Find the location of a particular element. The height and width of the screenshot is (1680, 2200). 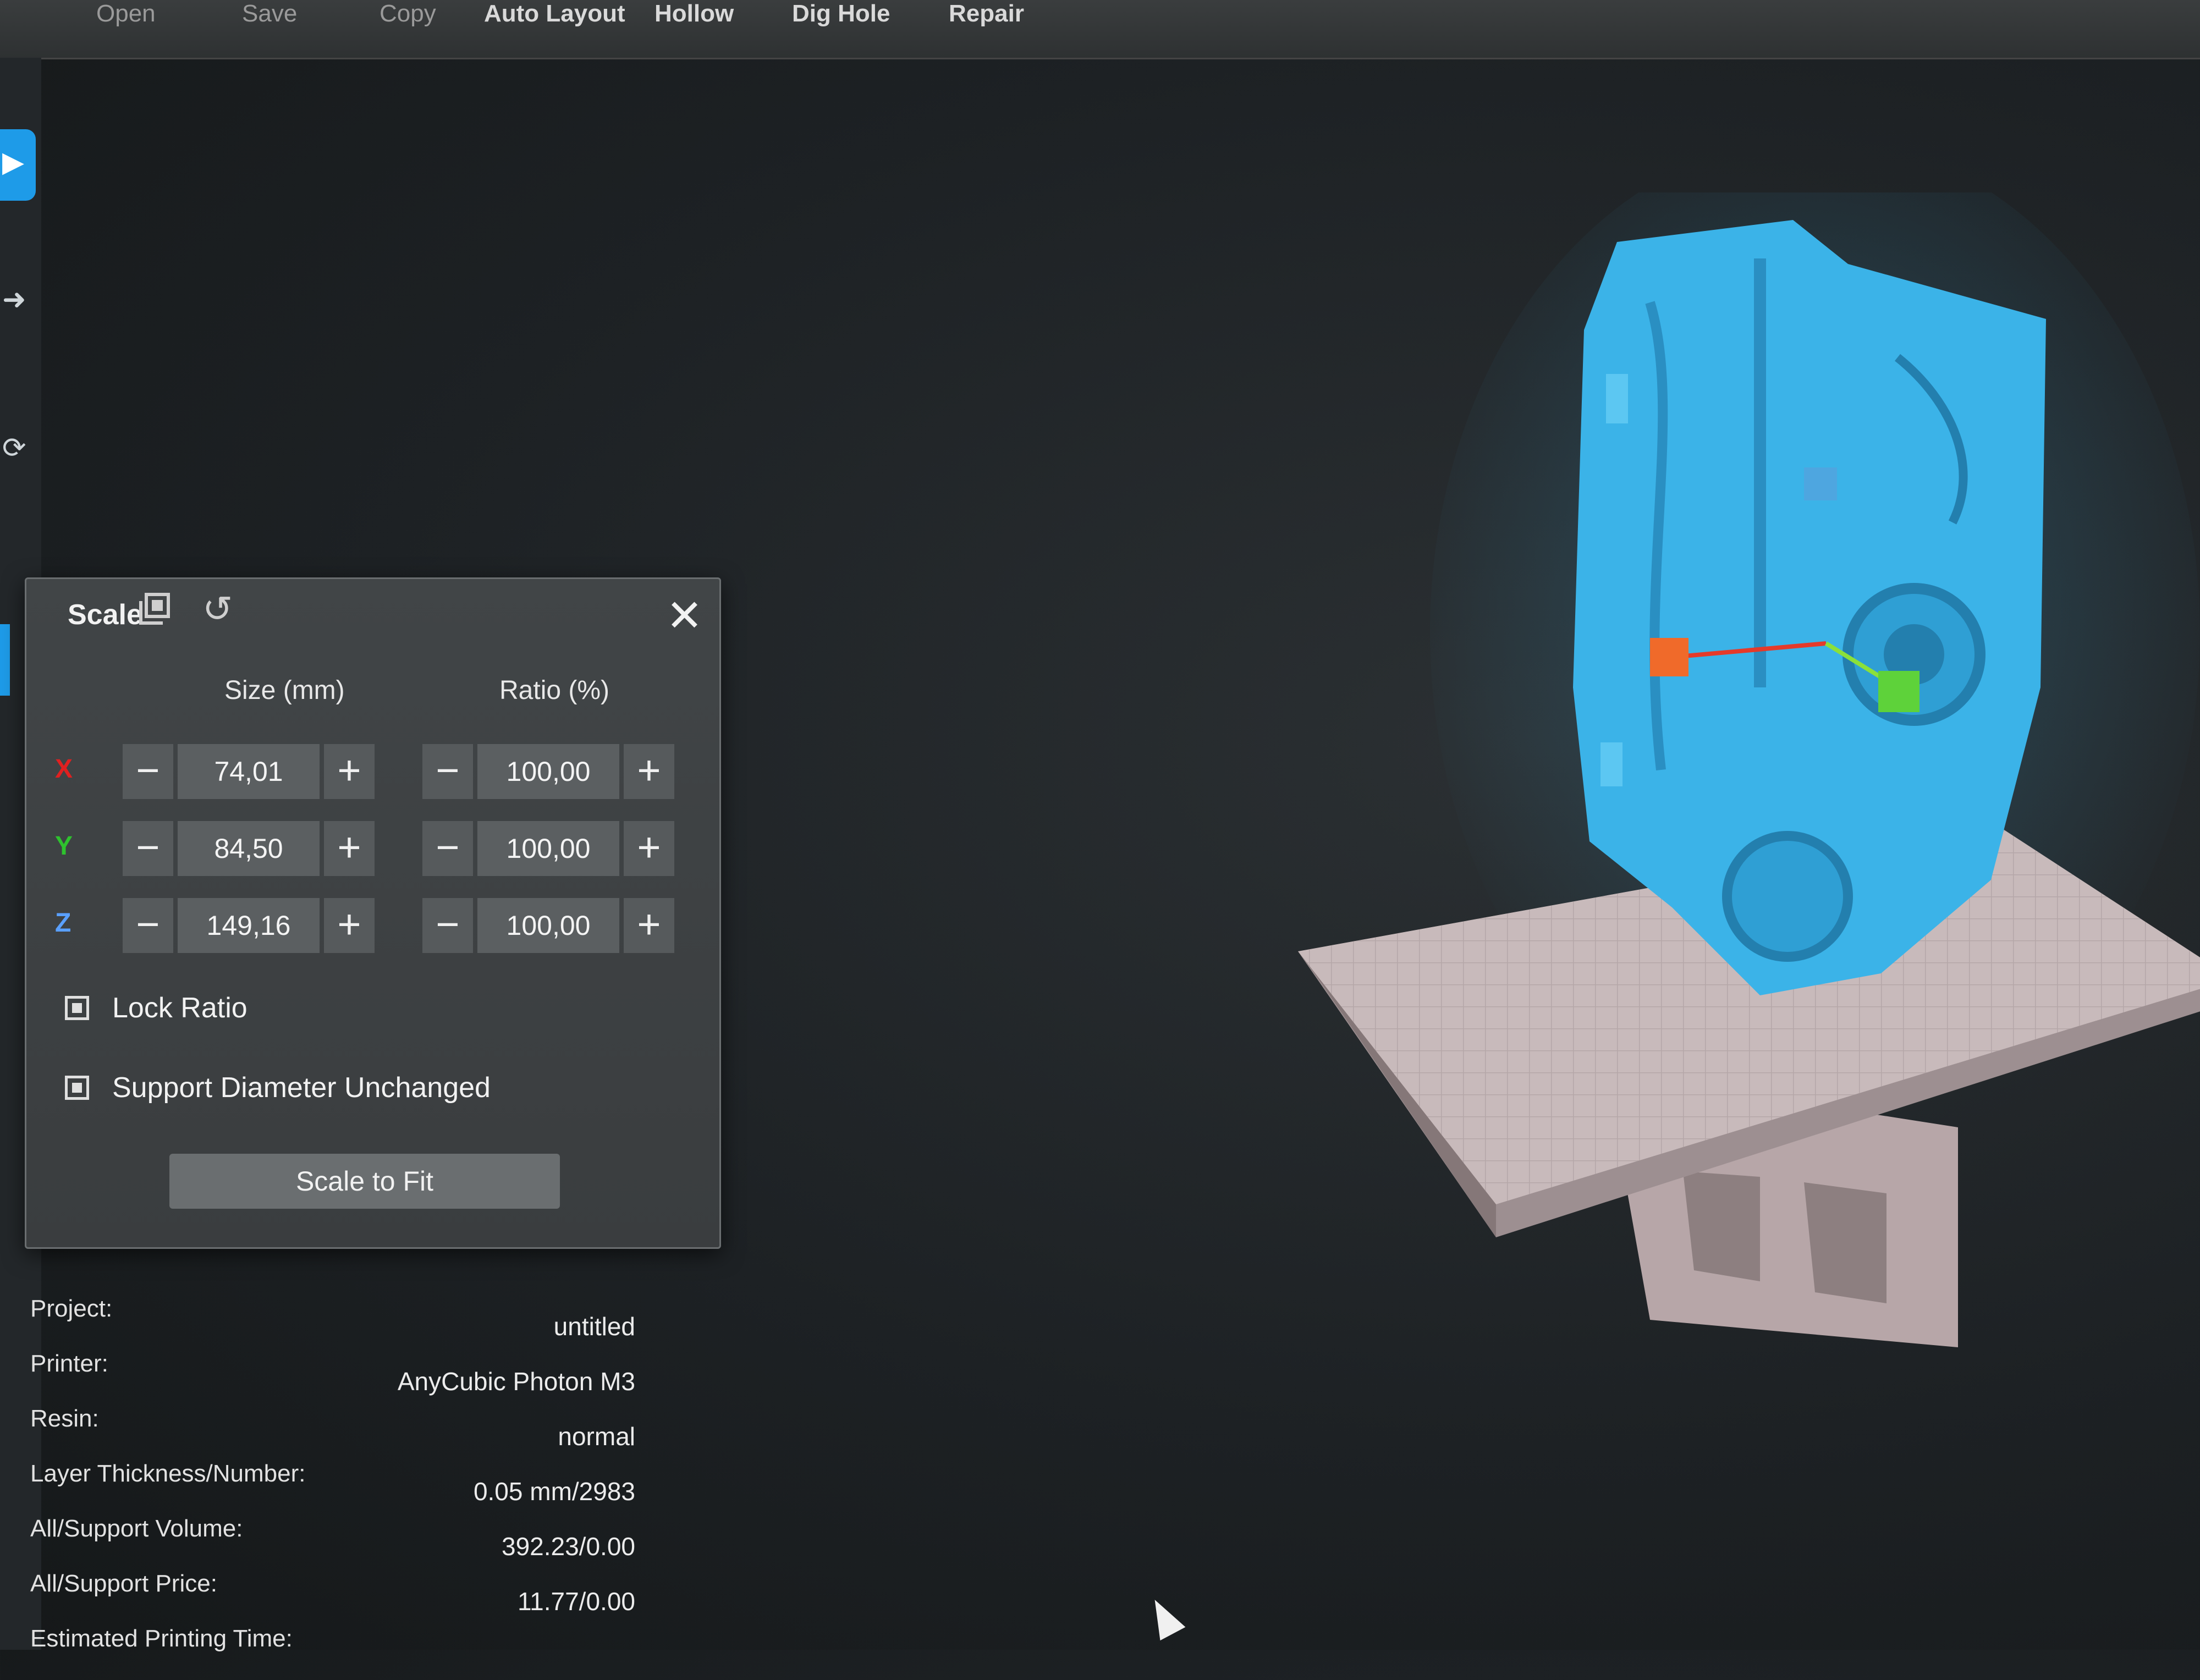

scale-row-y: Y − 84,50 + − 100,00 + is located at coordinates (372, 851).